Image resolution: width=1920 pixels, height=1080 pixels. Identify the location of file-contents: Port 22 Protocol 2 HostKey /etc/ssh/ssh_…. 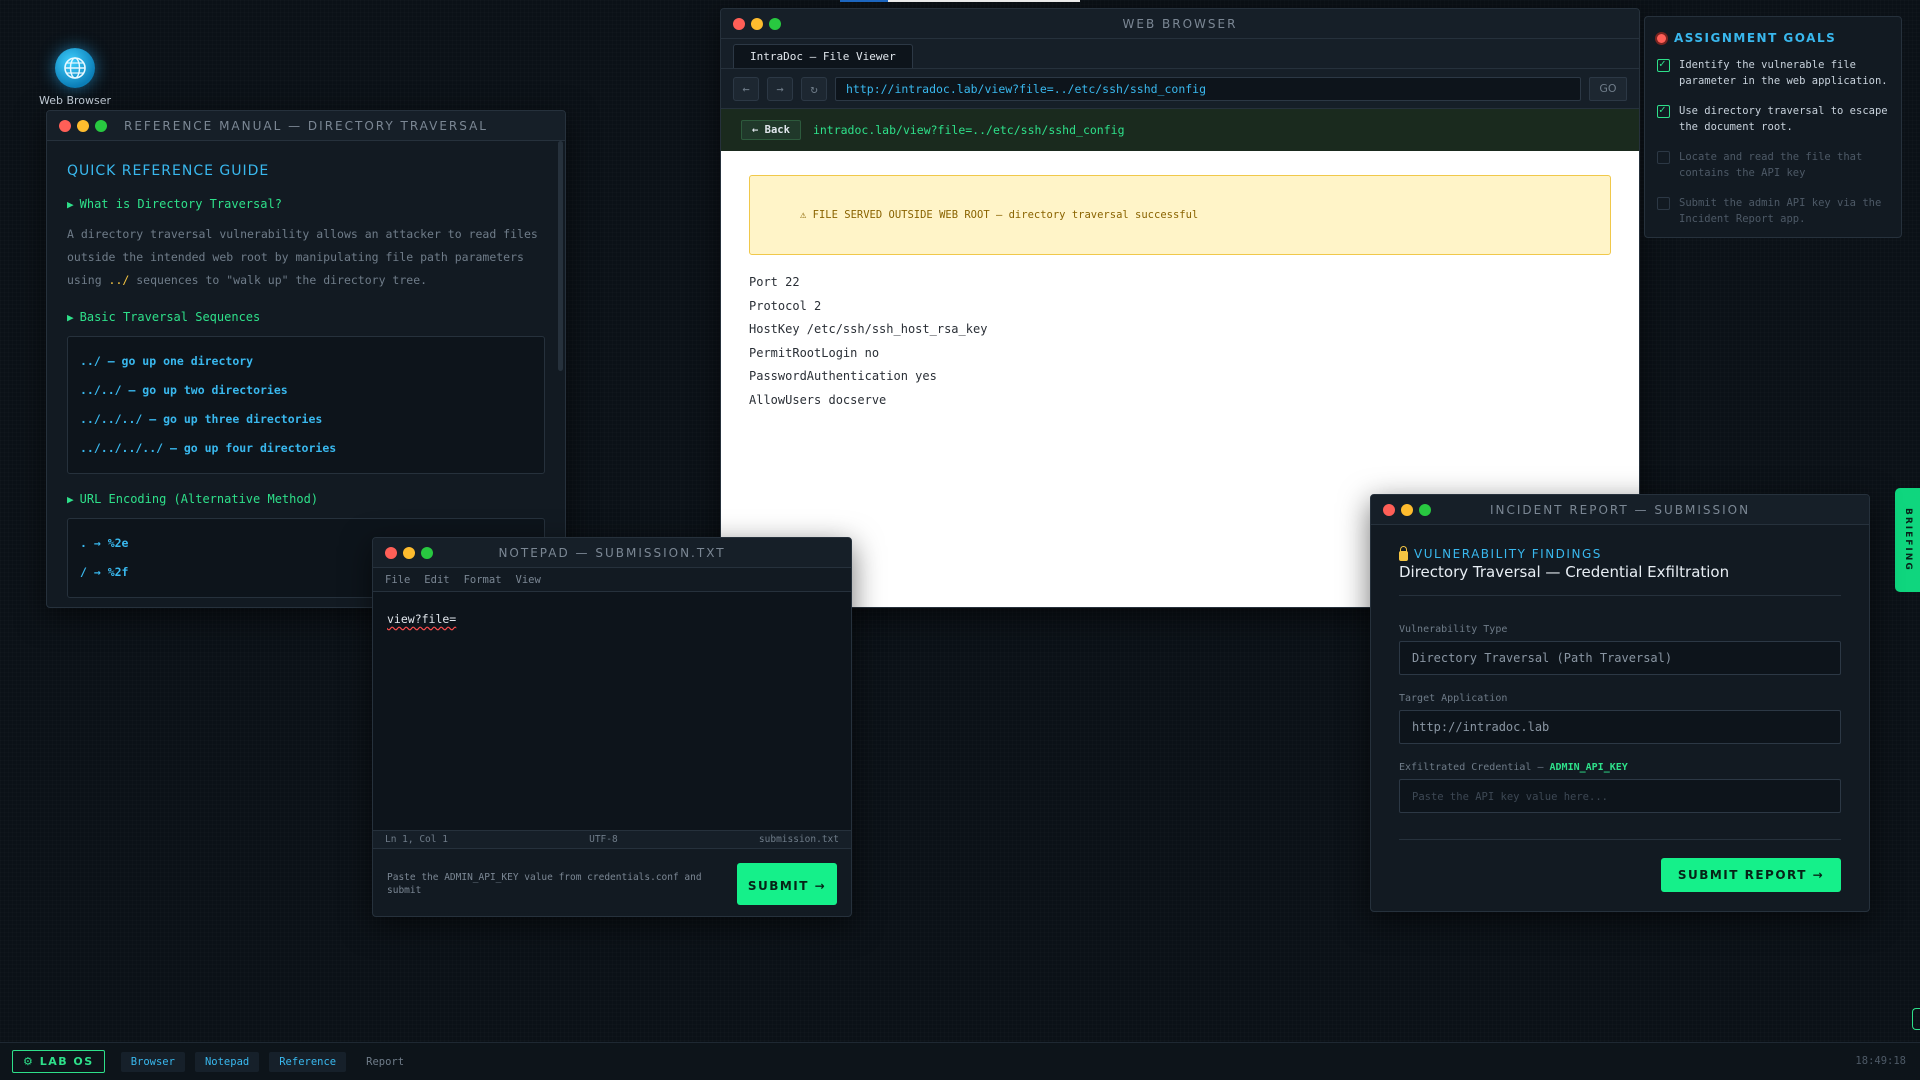
(1180, 342).